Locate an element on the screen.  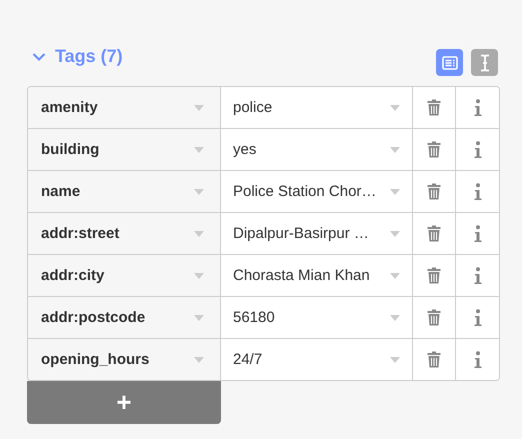
text-view-button is located at coordinates (484, 62).